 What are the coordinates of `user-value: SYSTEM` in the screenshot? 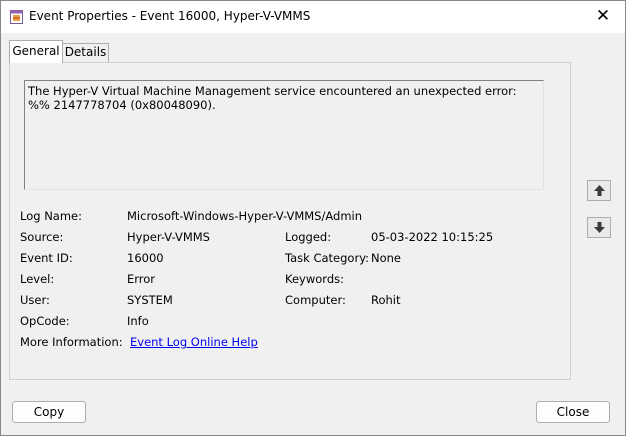 It's located at (150, 300).